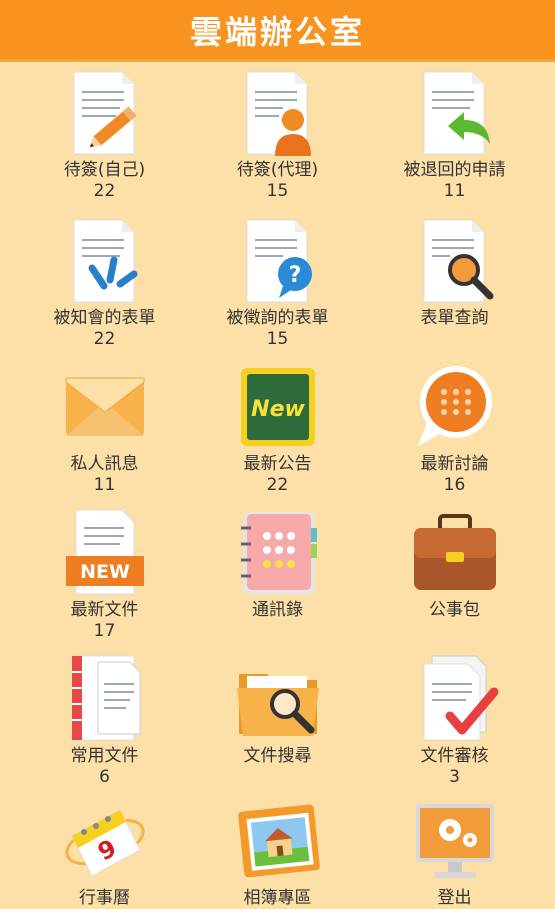  Describe the element at coordinates (104, 464) in the screenshot. I see `tile-label: 私人訊息` at that location.